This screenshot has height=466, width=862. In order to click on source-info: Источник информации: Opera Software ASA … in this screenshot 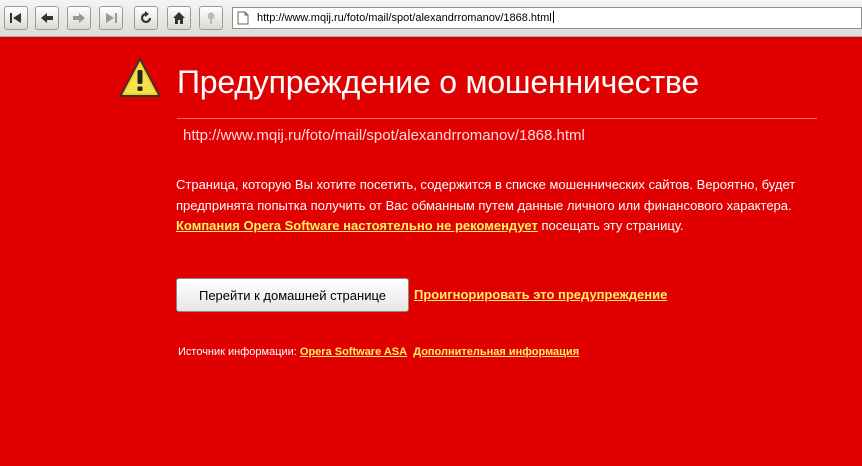, I will do `click(378, 352)`.